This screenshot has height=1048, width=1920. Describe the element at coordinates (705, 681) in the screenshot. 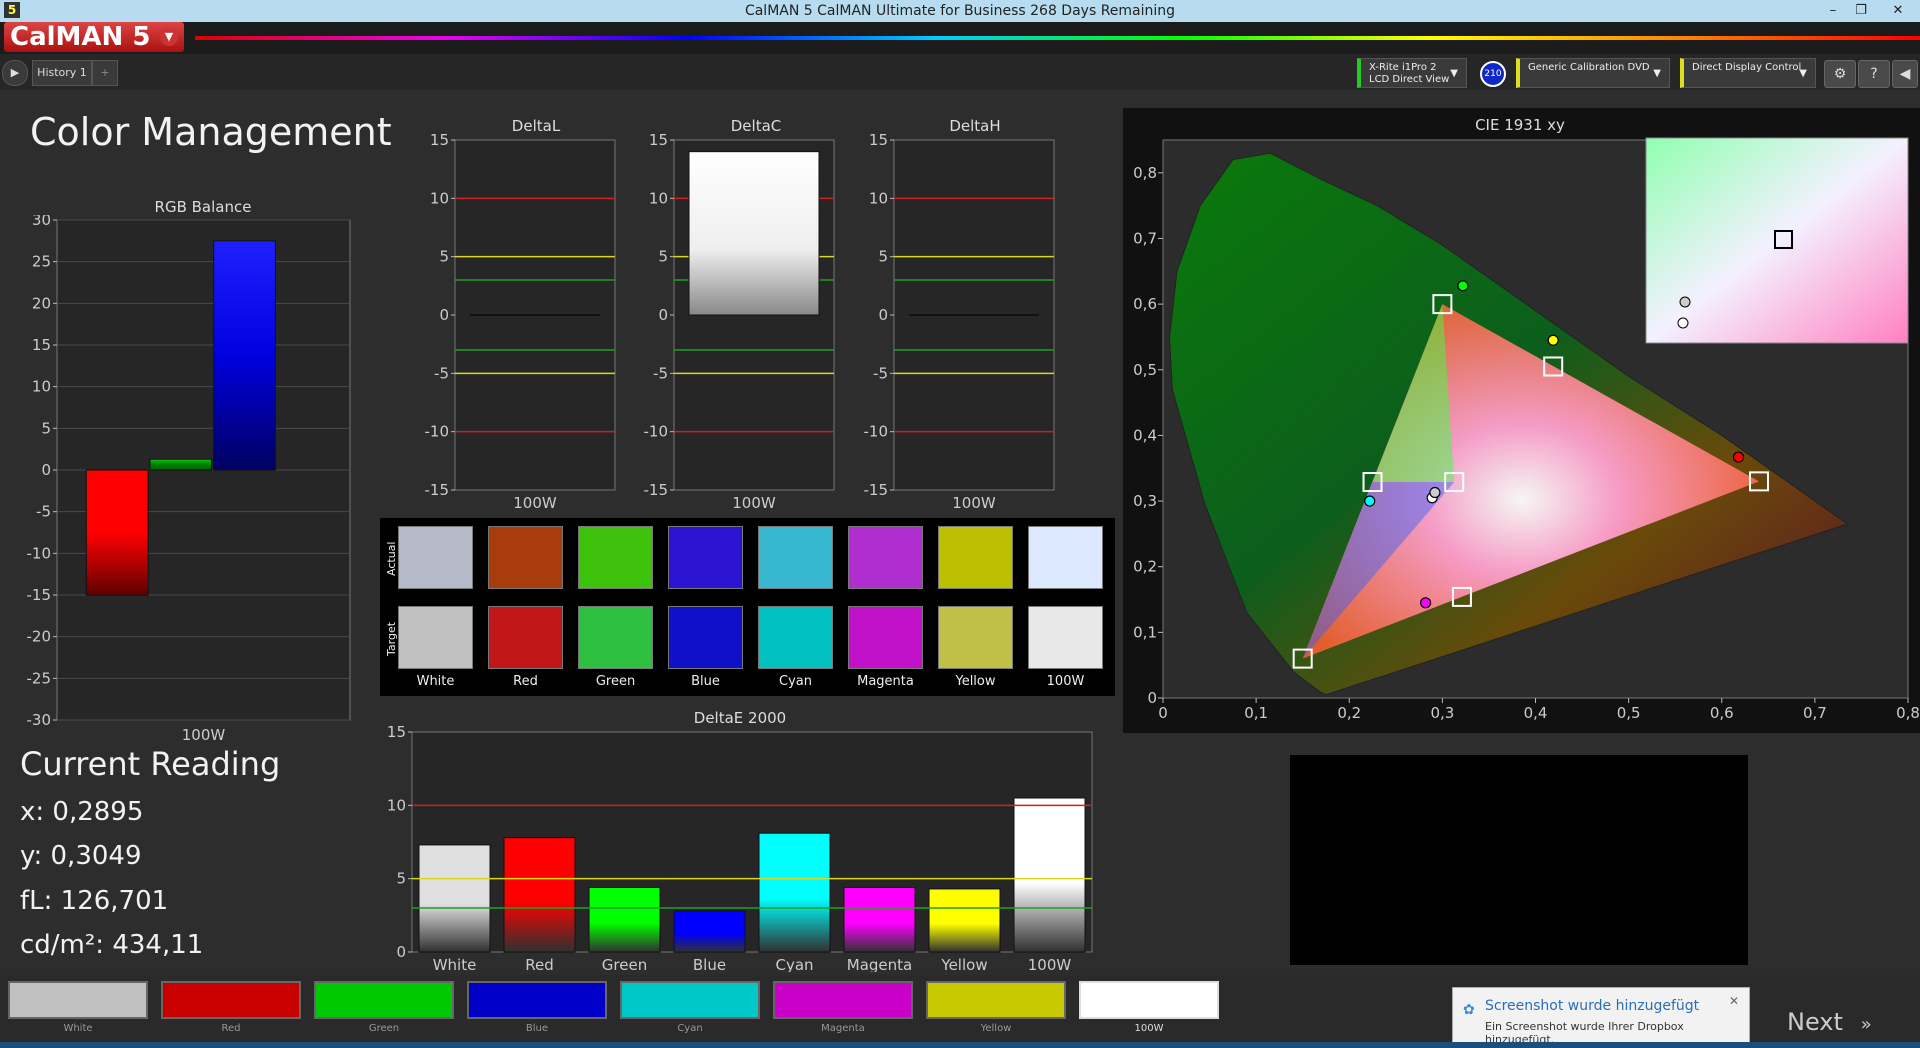

I see `swatch-label: Blue` at that location.